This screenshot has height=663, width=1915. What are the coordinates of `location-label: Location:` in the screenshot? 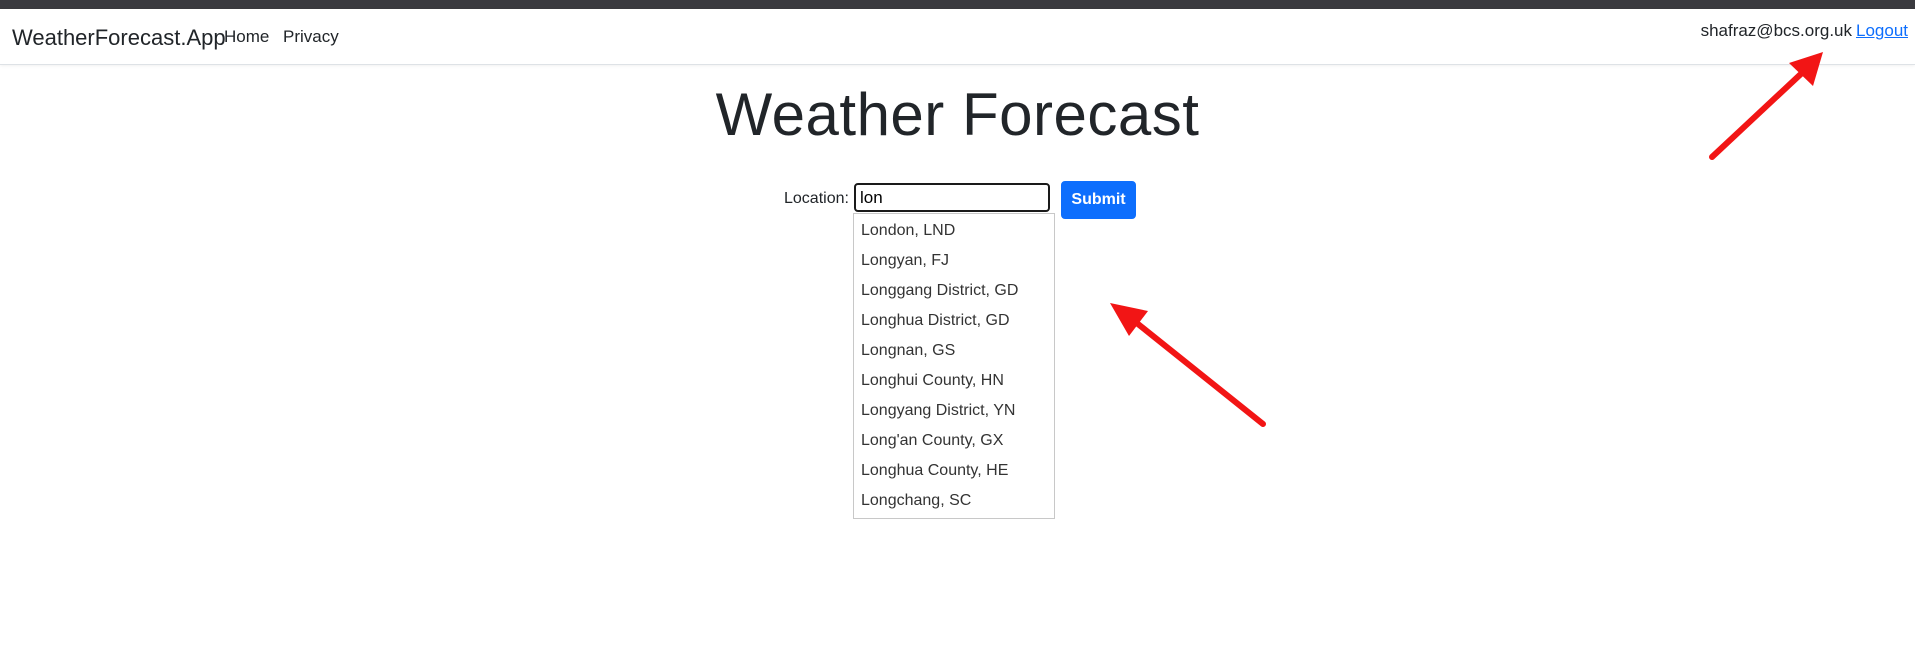 It's located at (816, 198).